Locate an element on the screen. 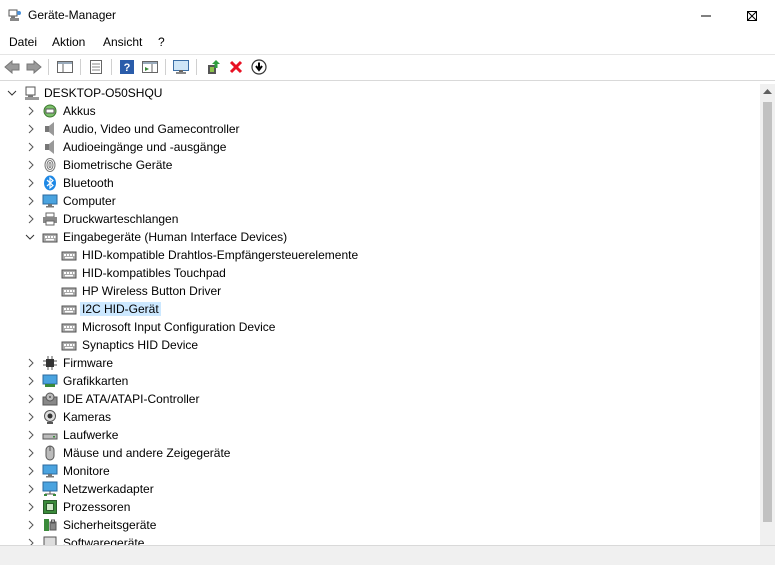  mouse-icon is located at coordinates (50, 453).